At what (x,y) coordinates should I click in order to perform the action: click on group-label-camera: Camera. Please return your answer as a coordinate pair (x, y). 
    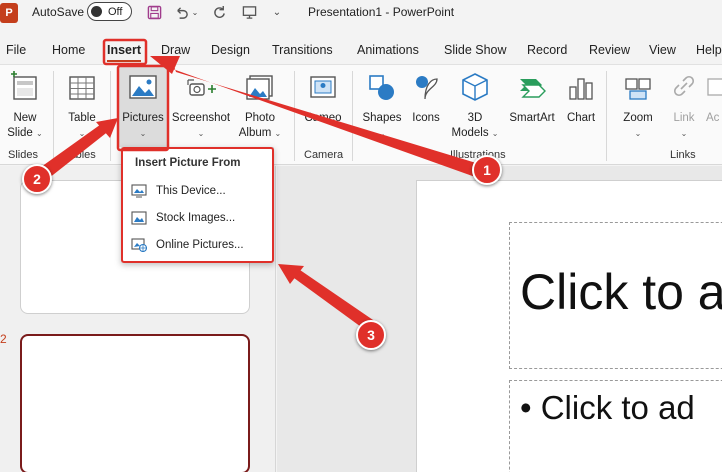
    Looking at the image, I should click on (324, 155).